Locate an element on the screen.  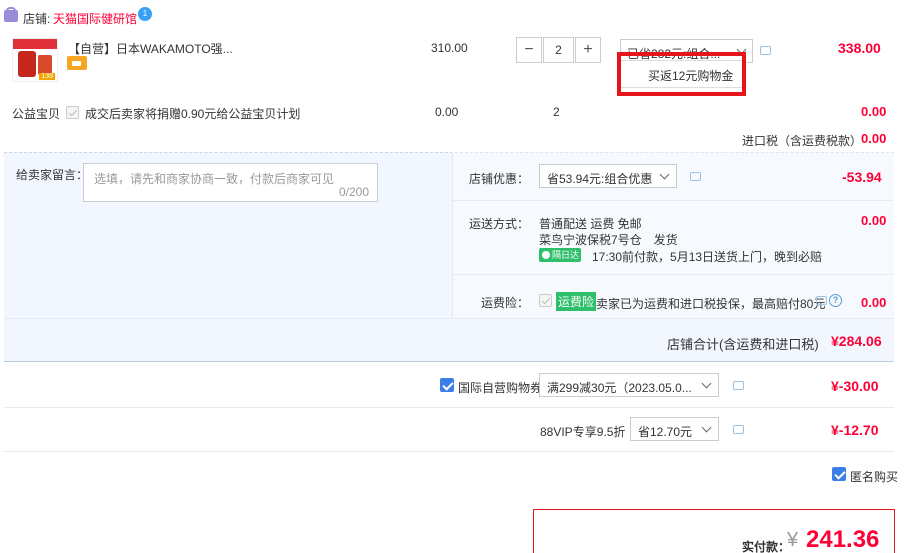
quantity-input: 2 is located at coordinates (558, 50).